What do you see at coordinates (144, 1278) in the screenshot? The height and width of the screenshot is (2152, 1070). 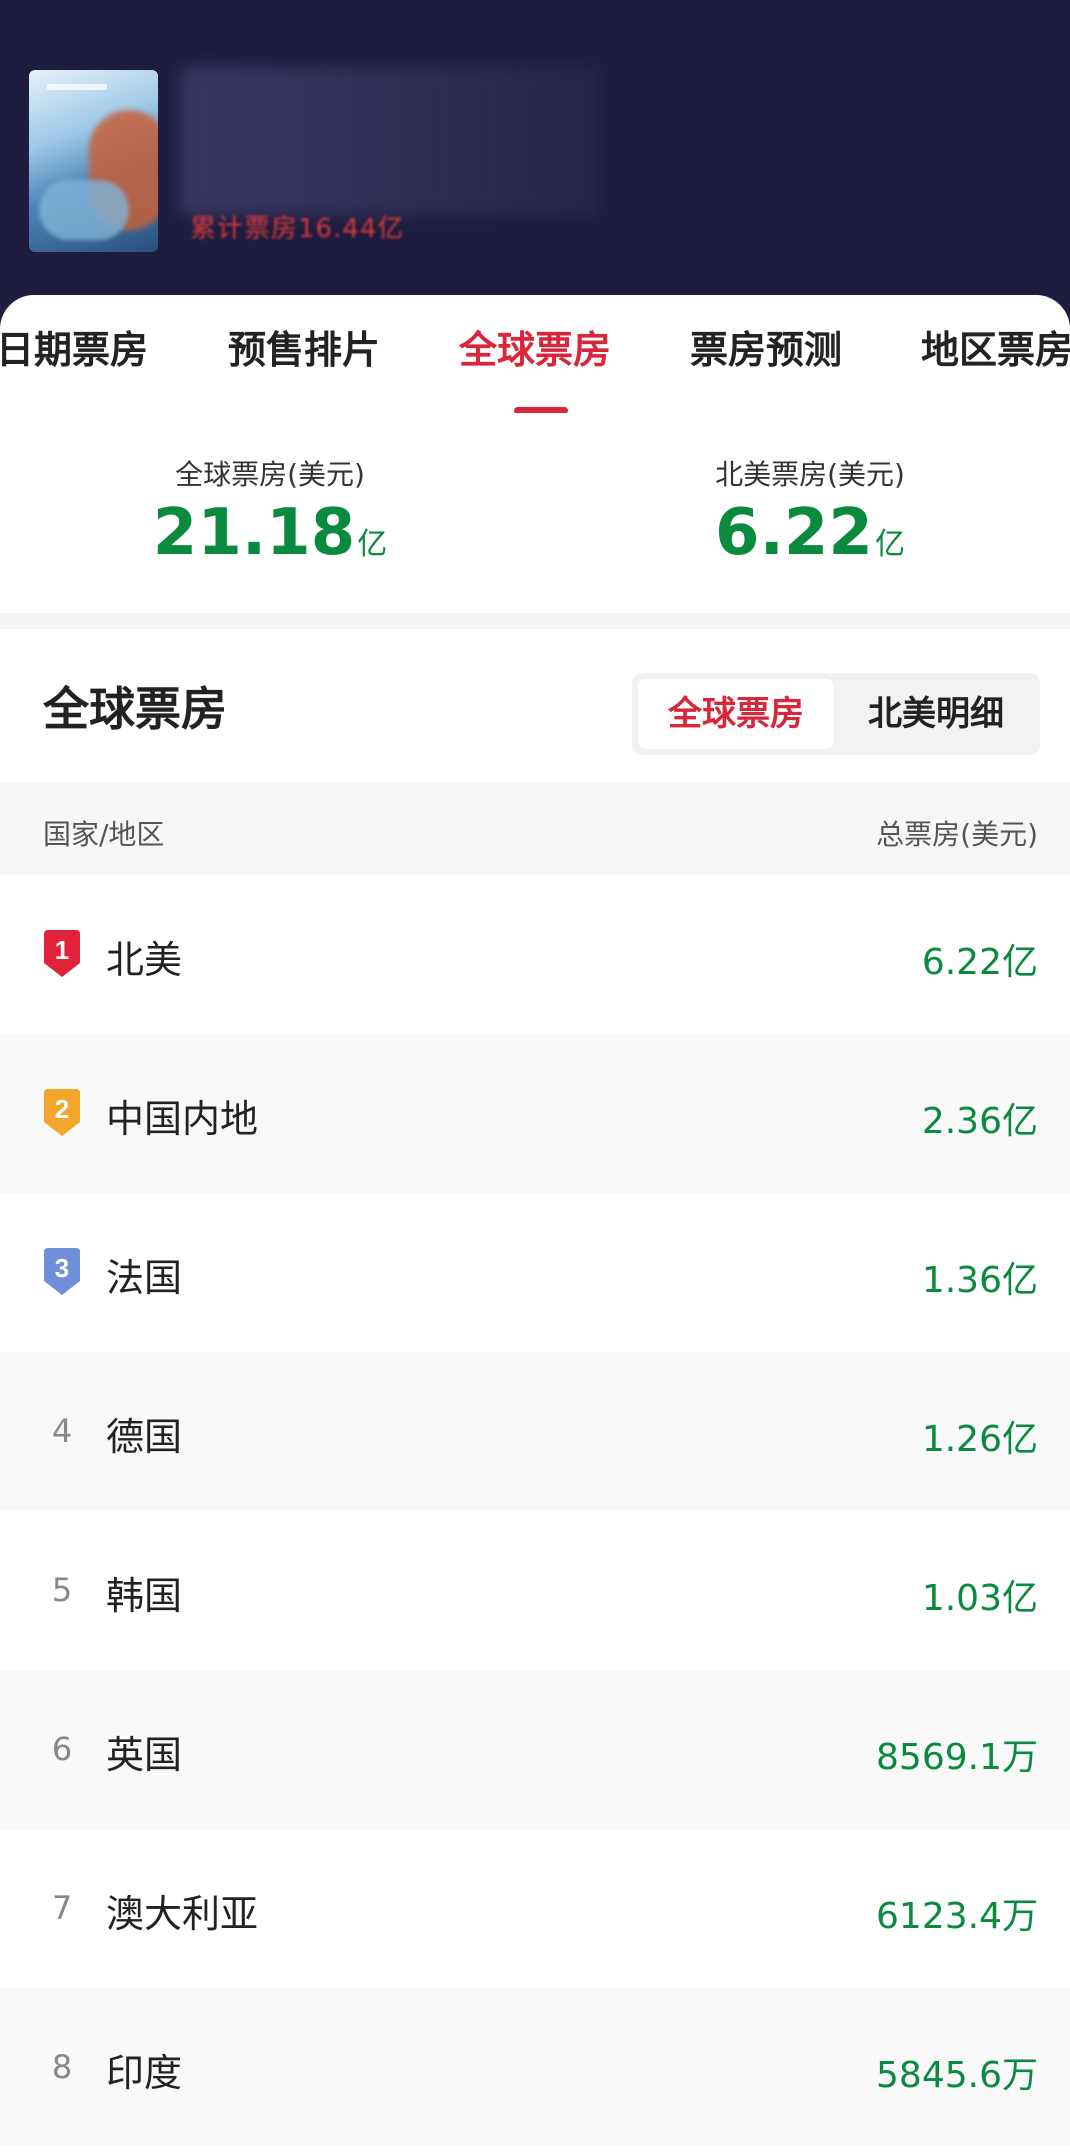 I see `country-name: 法国` at bounding box center [144, 1278].